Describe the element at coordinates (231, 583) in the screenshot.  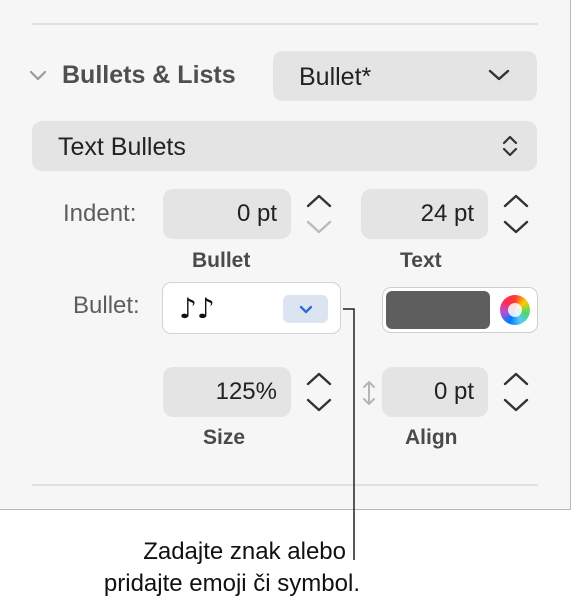
I see `callout-text-line-2: pridajte emoji či symbol.` at that location.